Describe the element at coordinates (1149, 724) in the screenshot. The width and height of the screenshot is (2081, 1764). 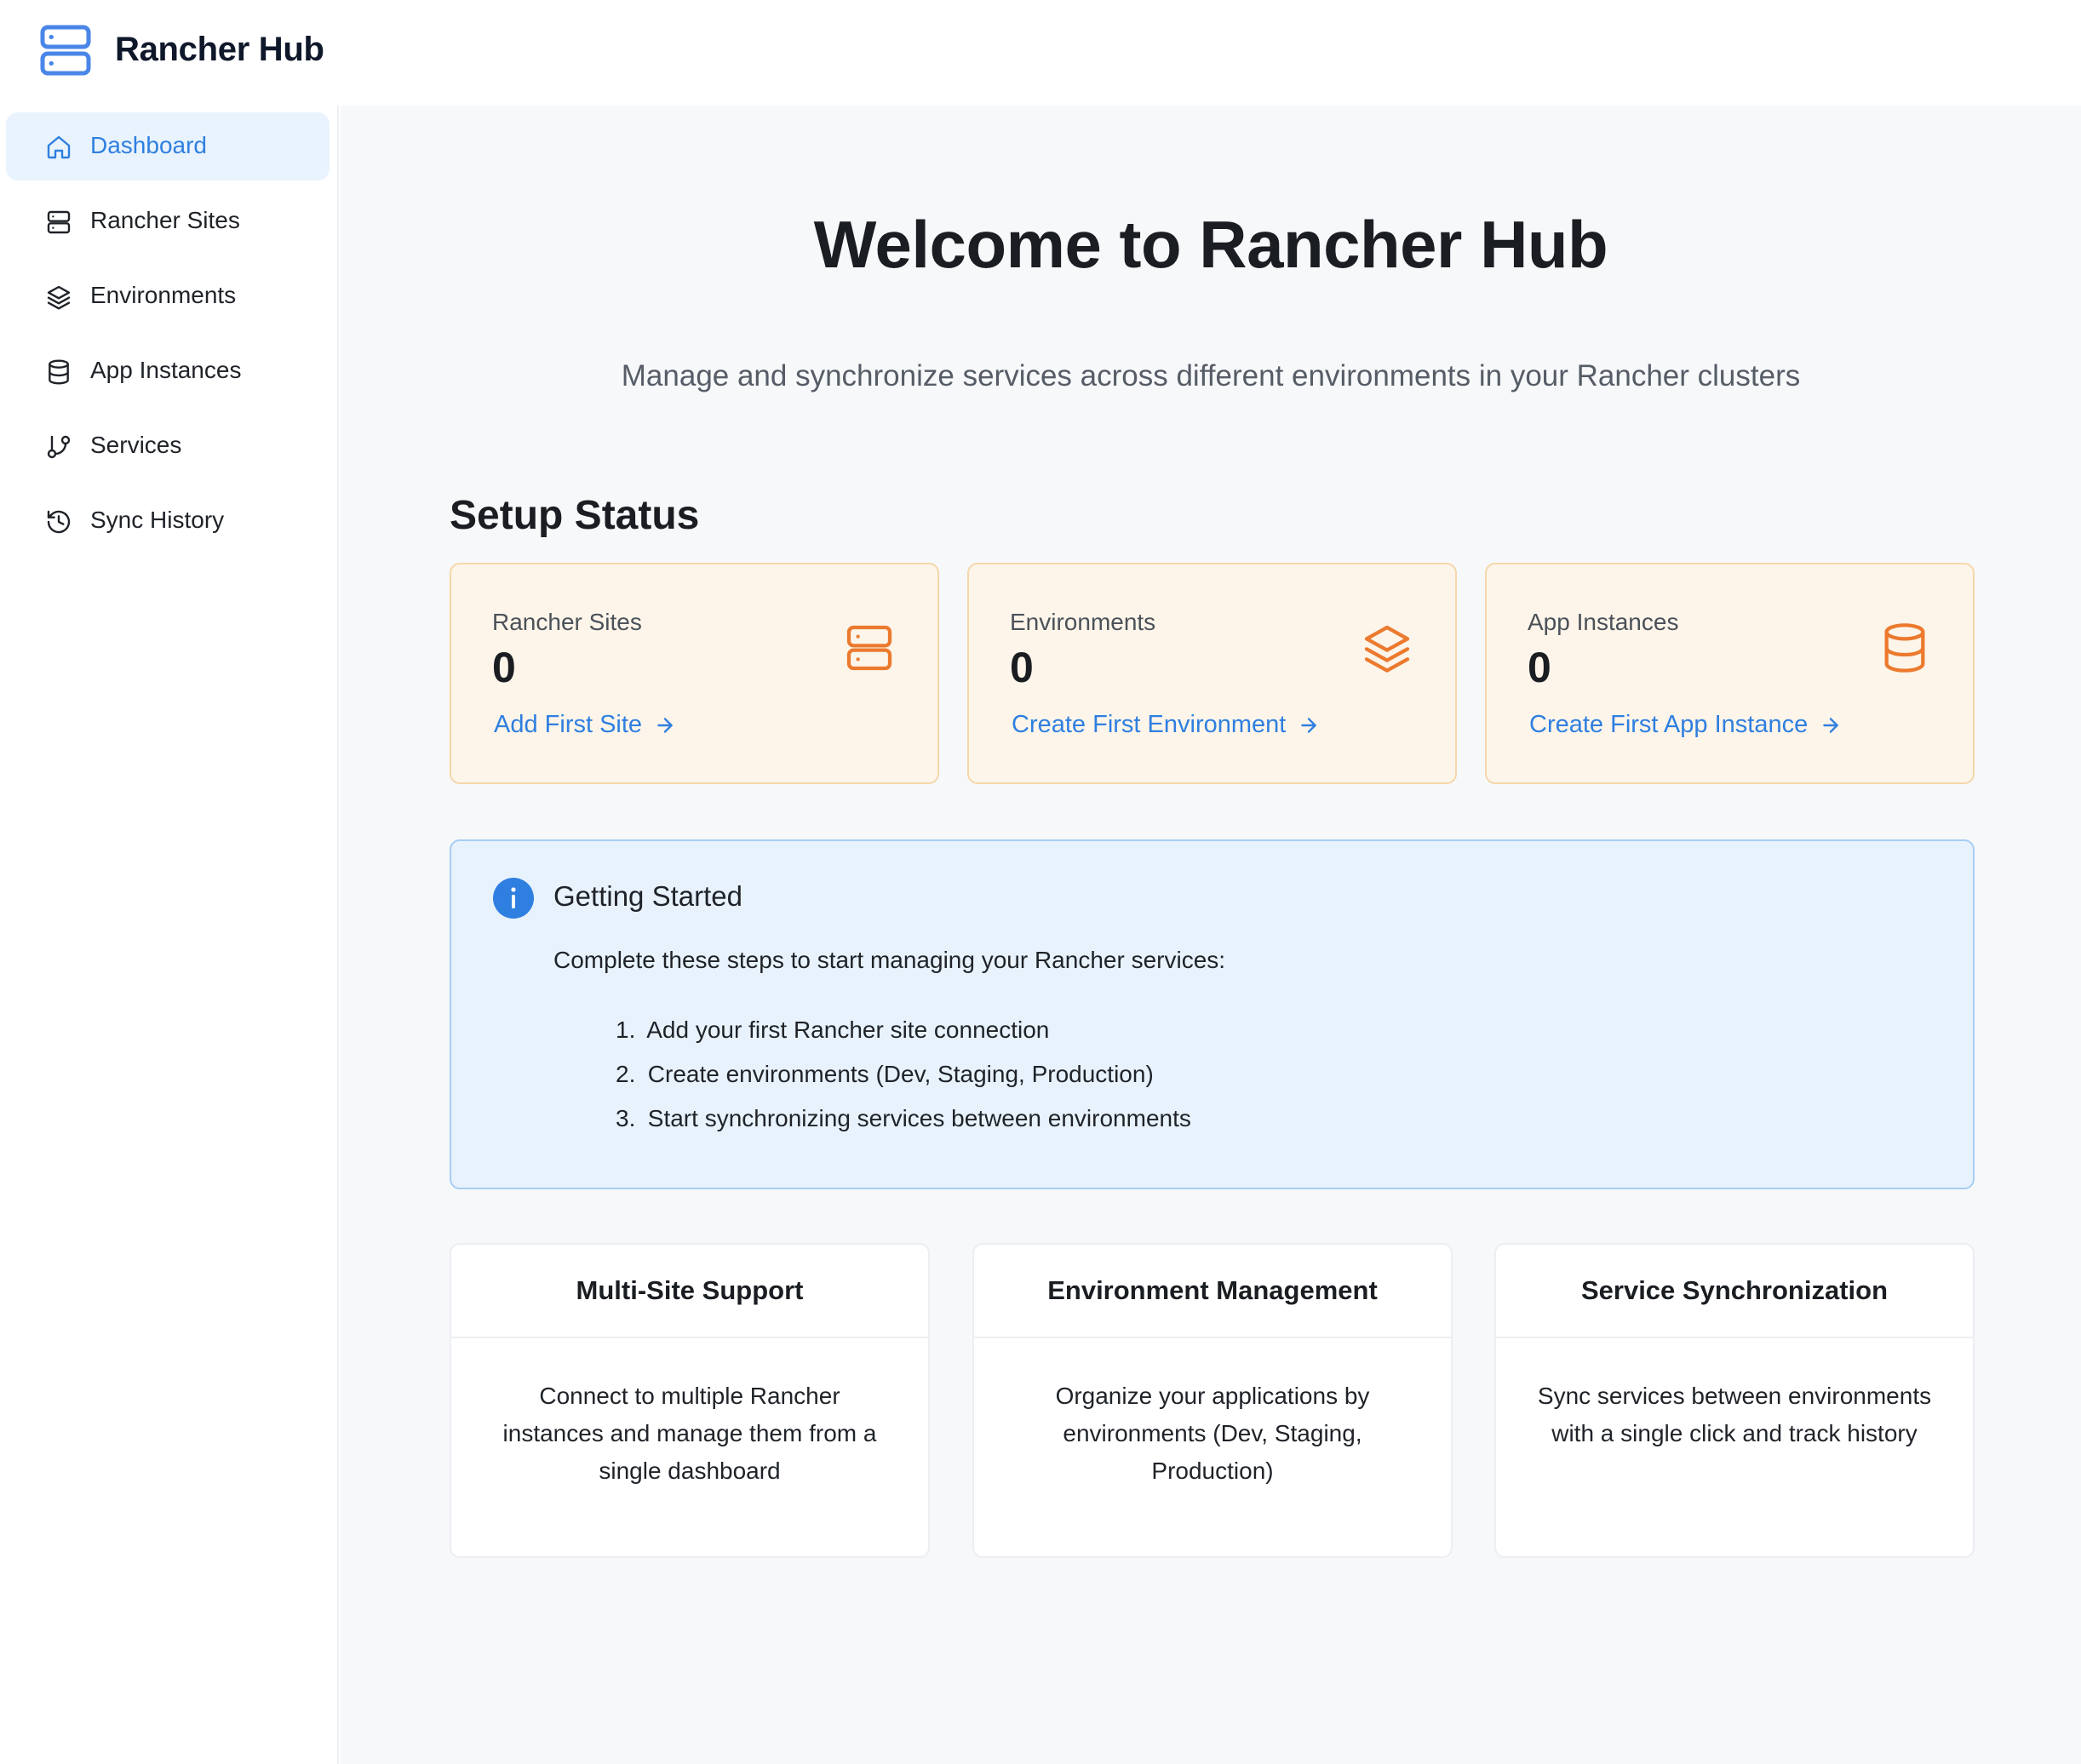
I see `status-card-link-label: Create First Environment` at that location.